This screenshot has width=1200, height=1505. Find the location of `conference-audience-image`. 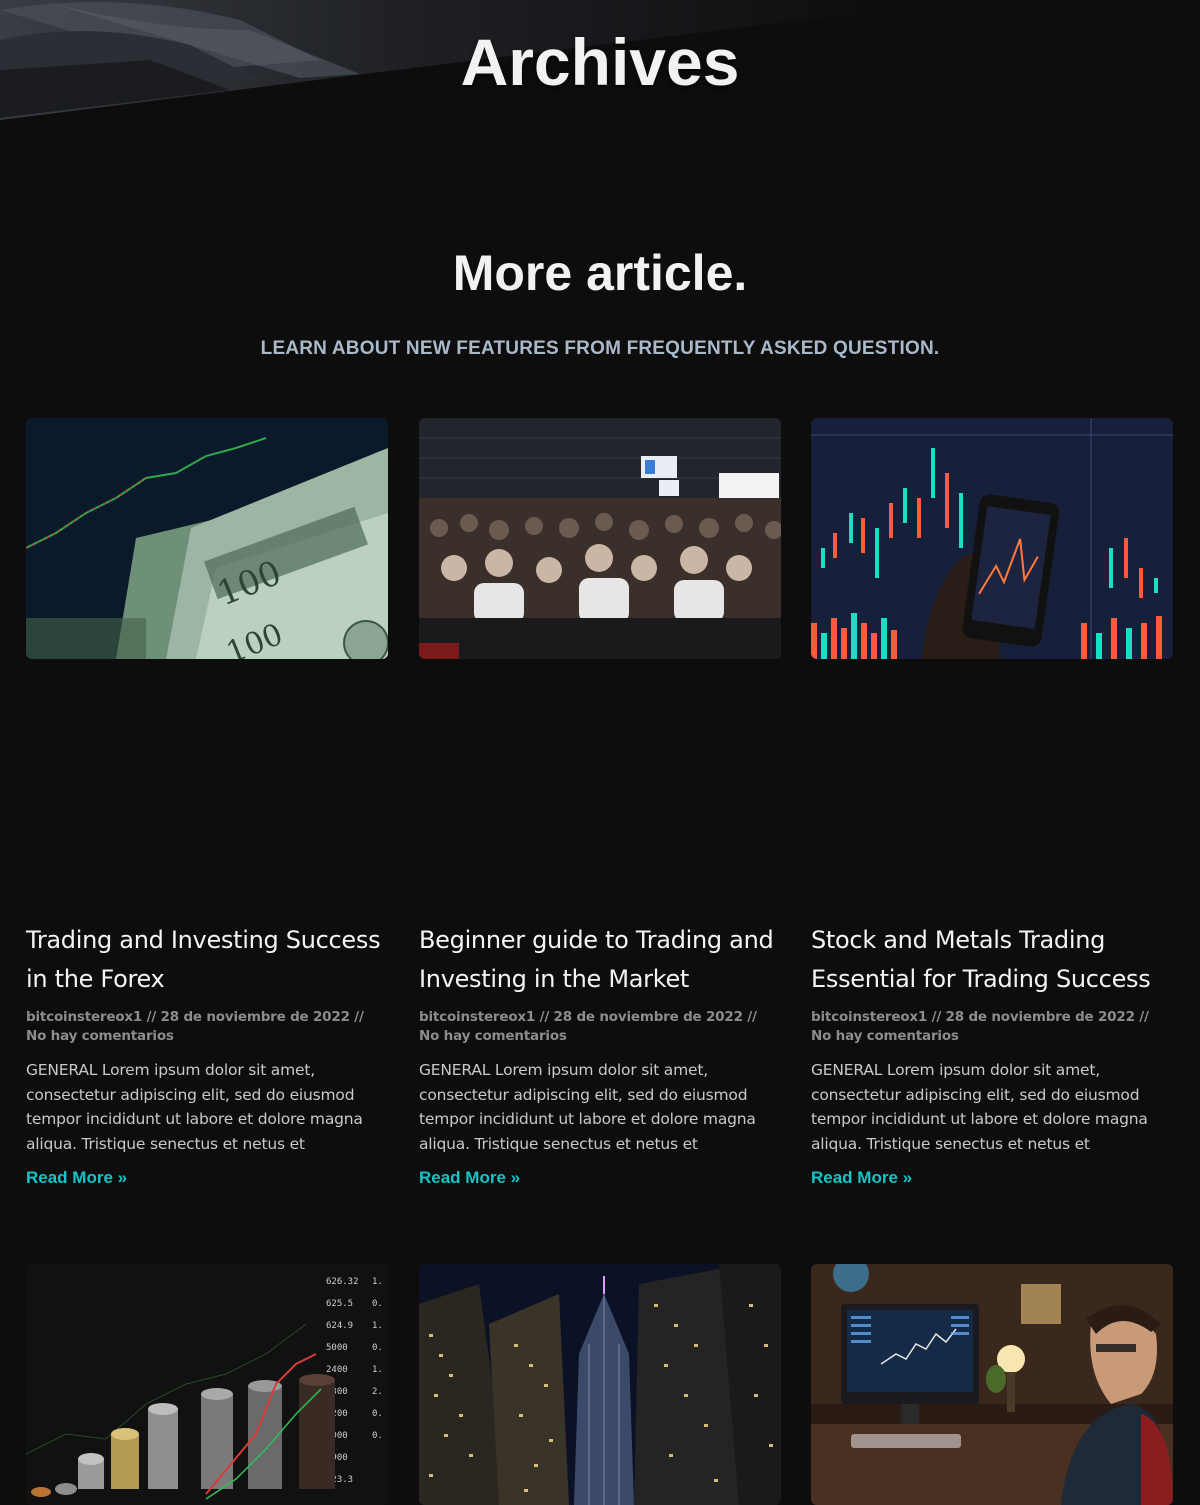

conference-audience-image is located at coordinates (600, 538).